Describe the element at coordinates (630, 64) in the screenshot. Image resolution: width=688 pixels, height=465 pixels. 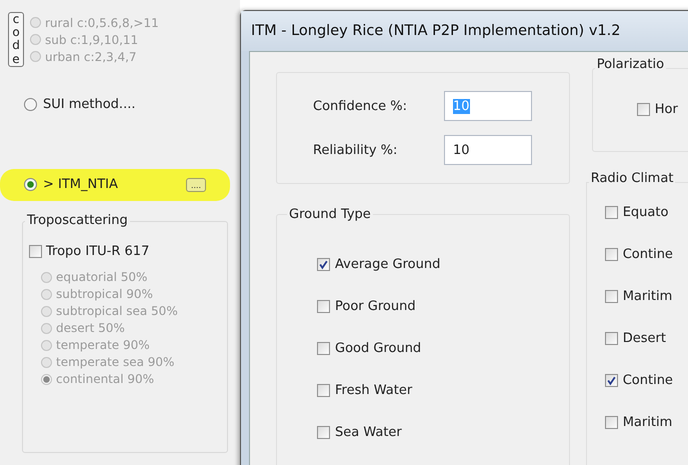
I see `group-title: Polarizatio` at that location.